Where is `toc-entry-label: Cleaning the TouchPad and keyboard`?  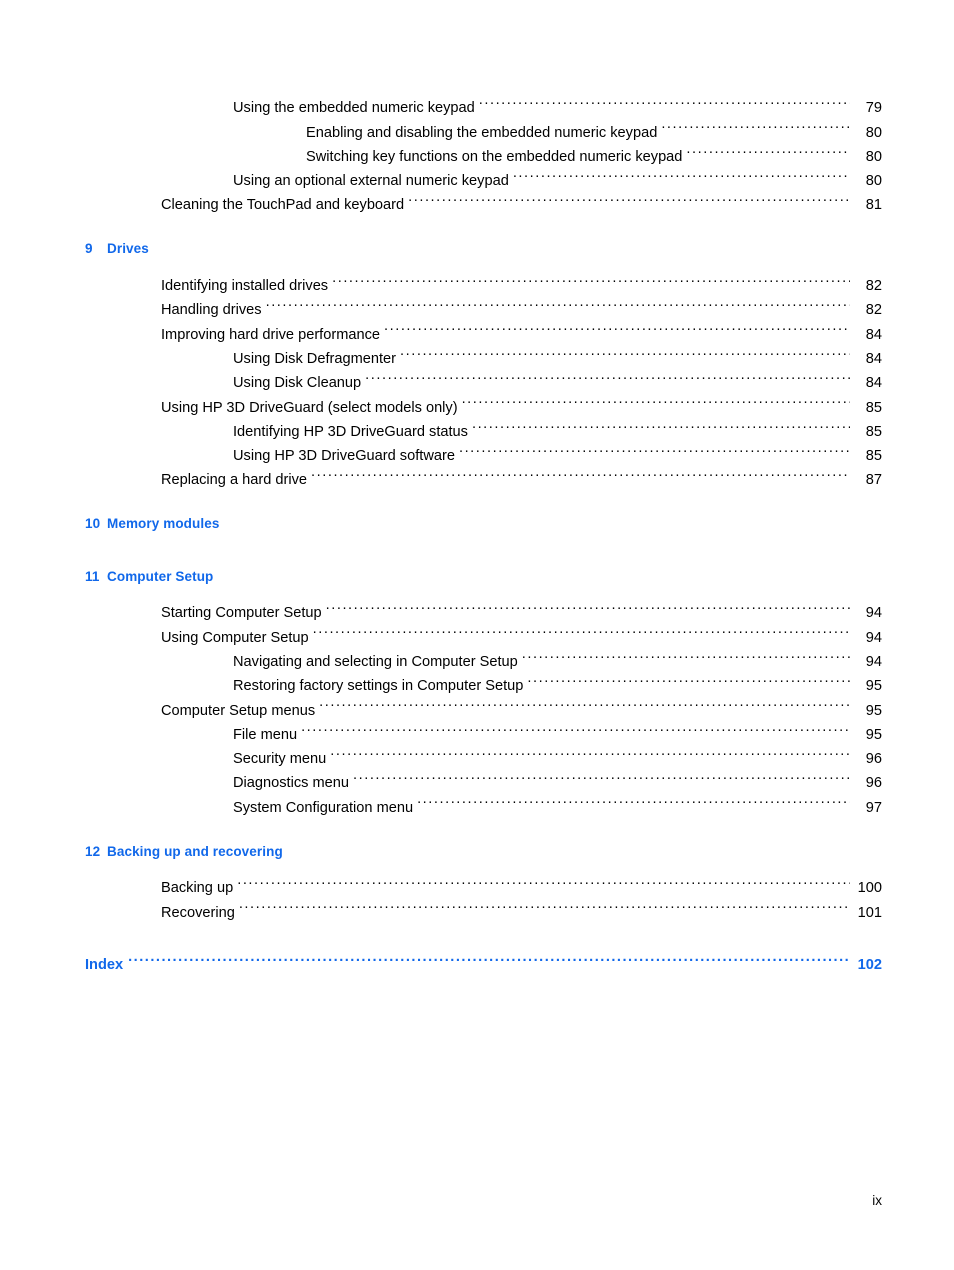 toc-entry-label: Cleaning the TouchPad and keyboard is located at coordinates (283, 205).